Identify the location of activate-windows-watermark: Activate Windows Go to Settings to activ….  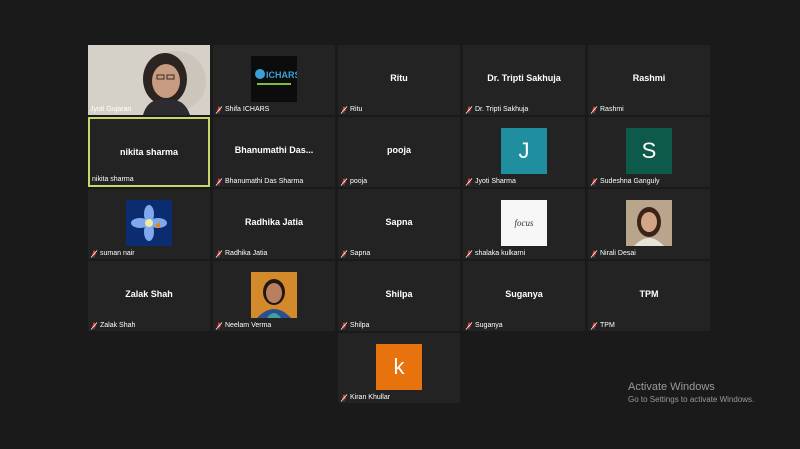
(691, 393).